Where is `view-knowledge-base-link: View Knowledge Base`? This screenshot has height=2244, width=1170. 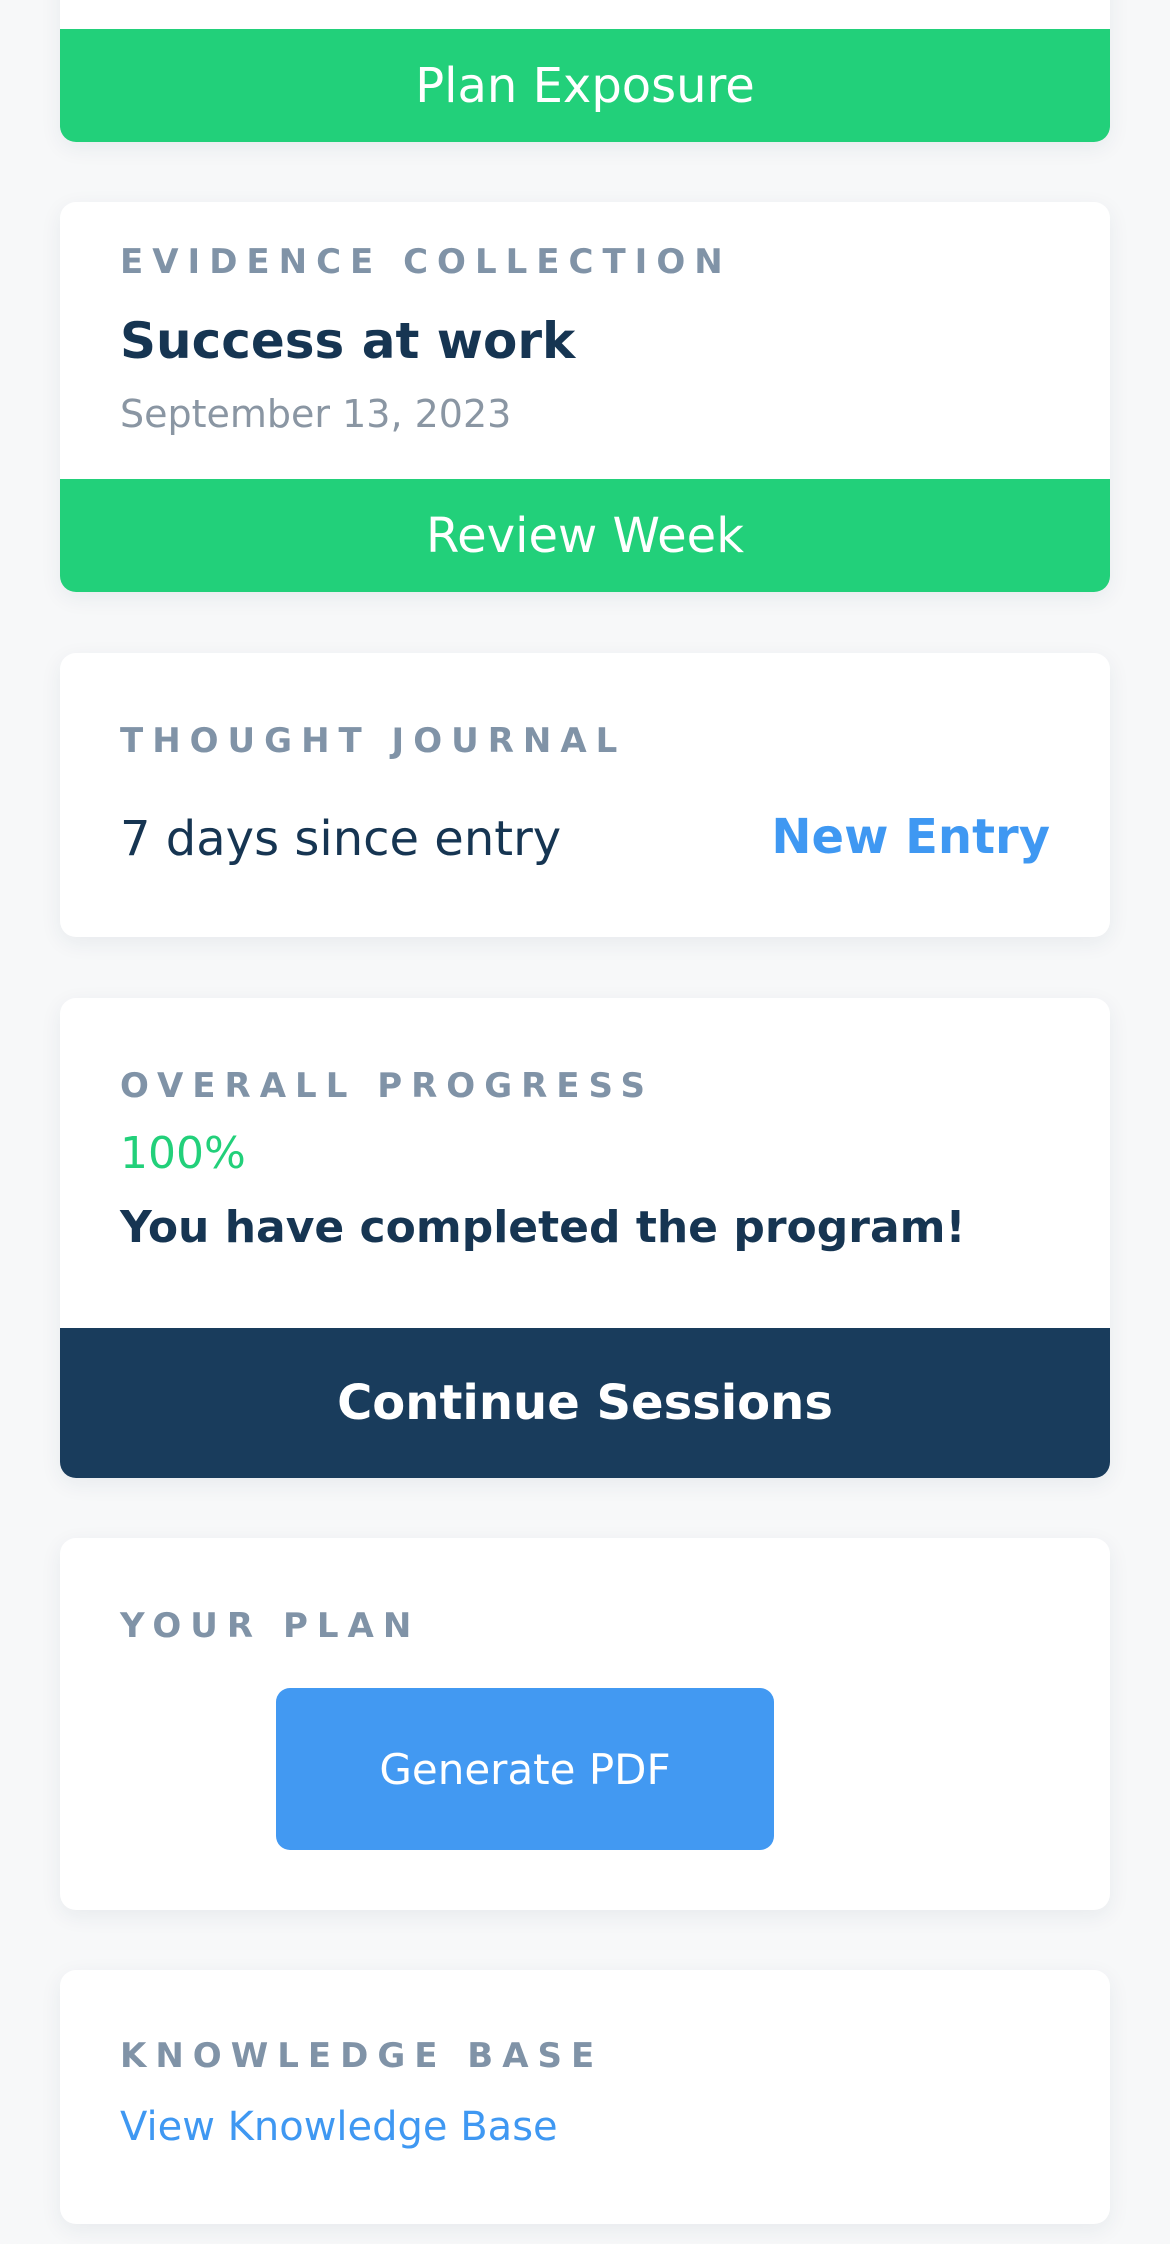
view-knowledge-base-link: View Knowledge Base is located at coordinates (339, 2127).